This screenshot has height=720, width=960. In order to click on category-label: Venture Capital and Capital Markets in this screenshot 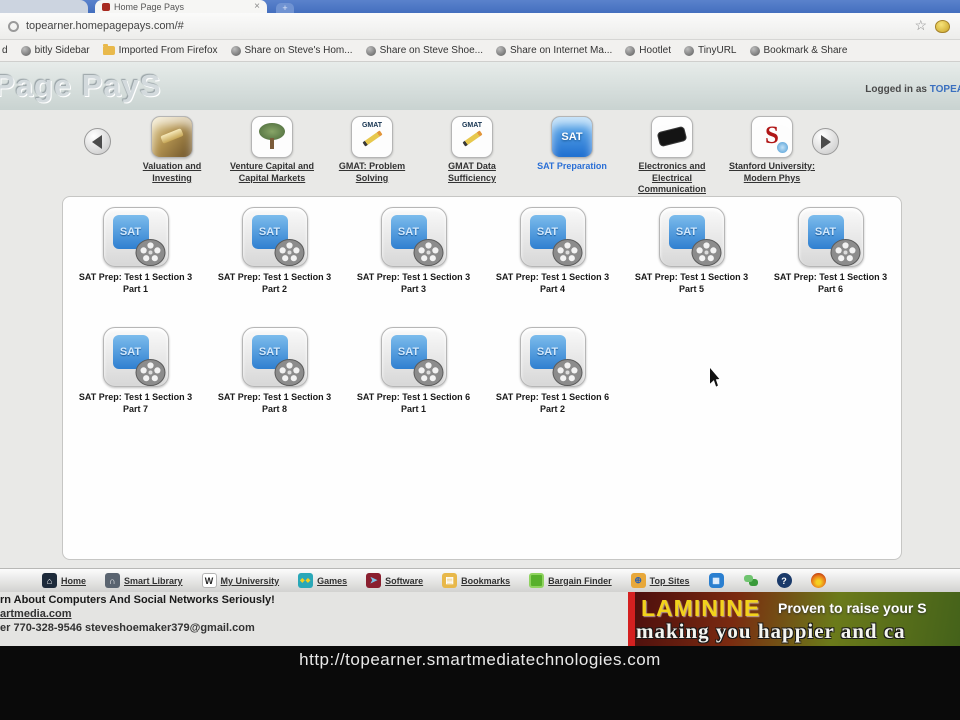, I will do `click(272, 172)`.